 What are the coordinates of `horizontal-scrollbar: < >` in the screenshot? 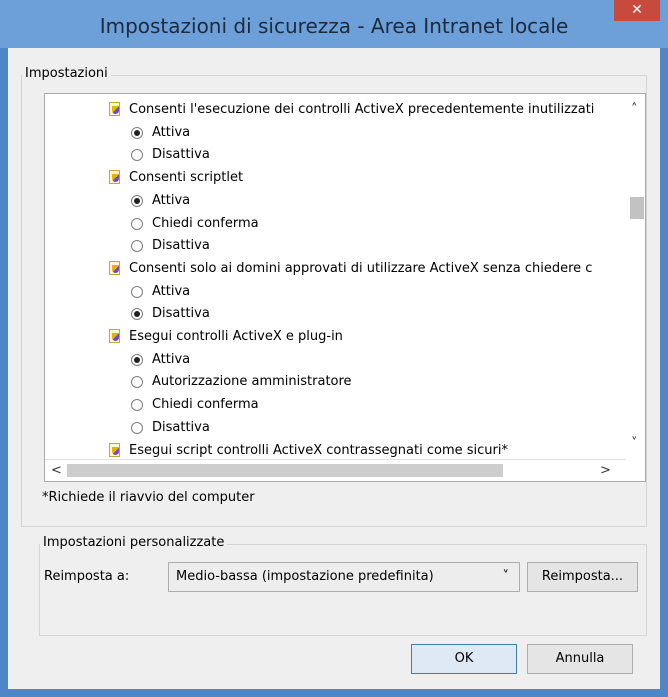 It's located at (335, 470).